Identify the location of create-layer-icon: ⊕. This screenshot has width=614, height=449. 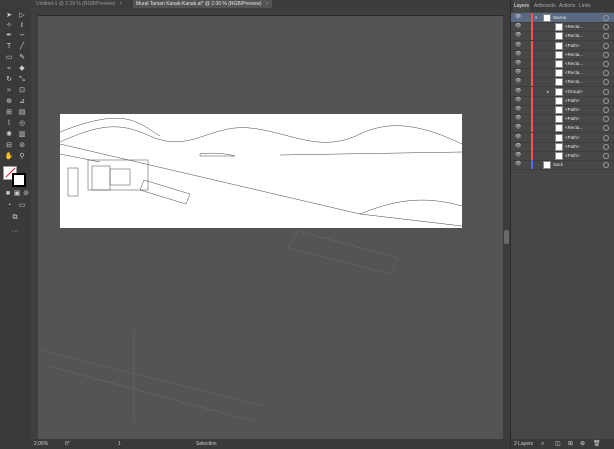
(582, 444).